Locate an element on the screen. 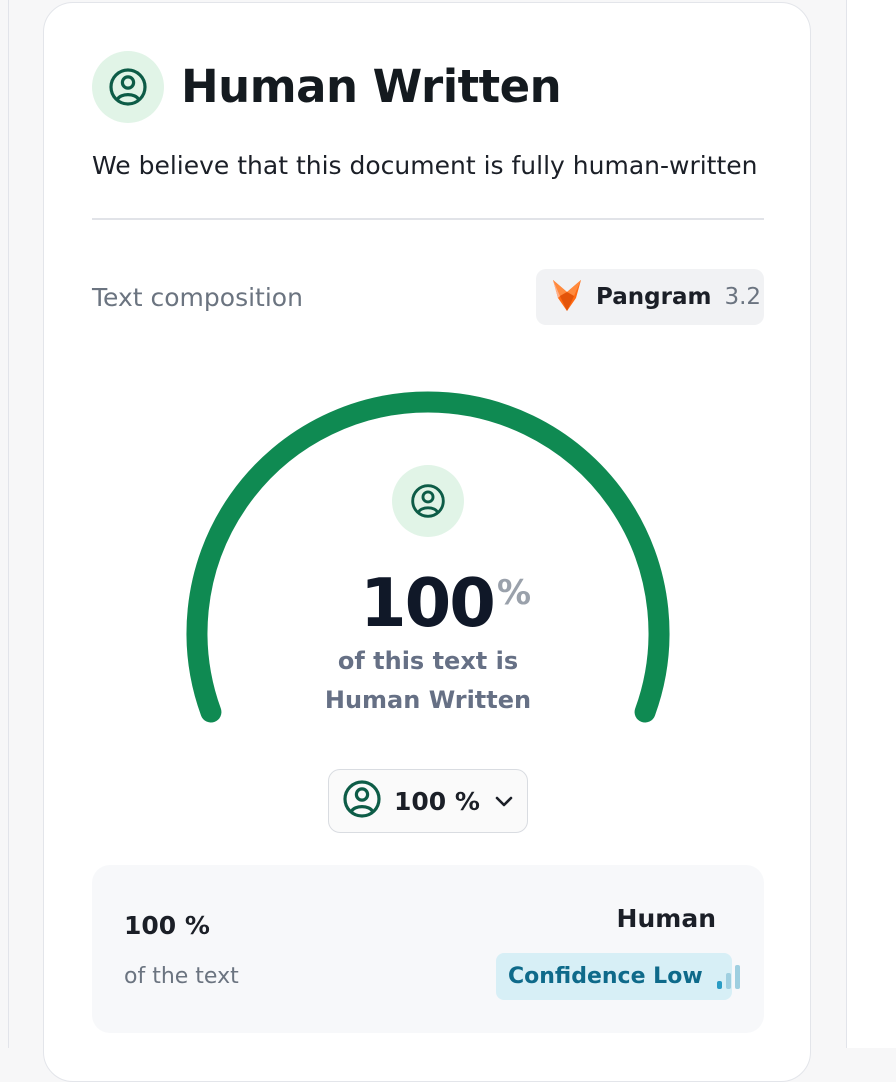 The height and width of the screenshot is (1082, 896). percentage-value: 100 is located at coordinates (428, 603).